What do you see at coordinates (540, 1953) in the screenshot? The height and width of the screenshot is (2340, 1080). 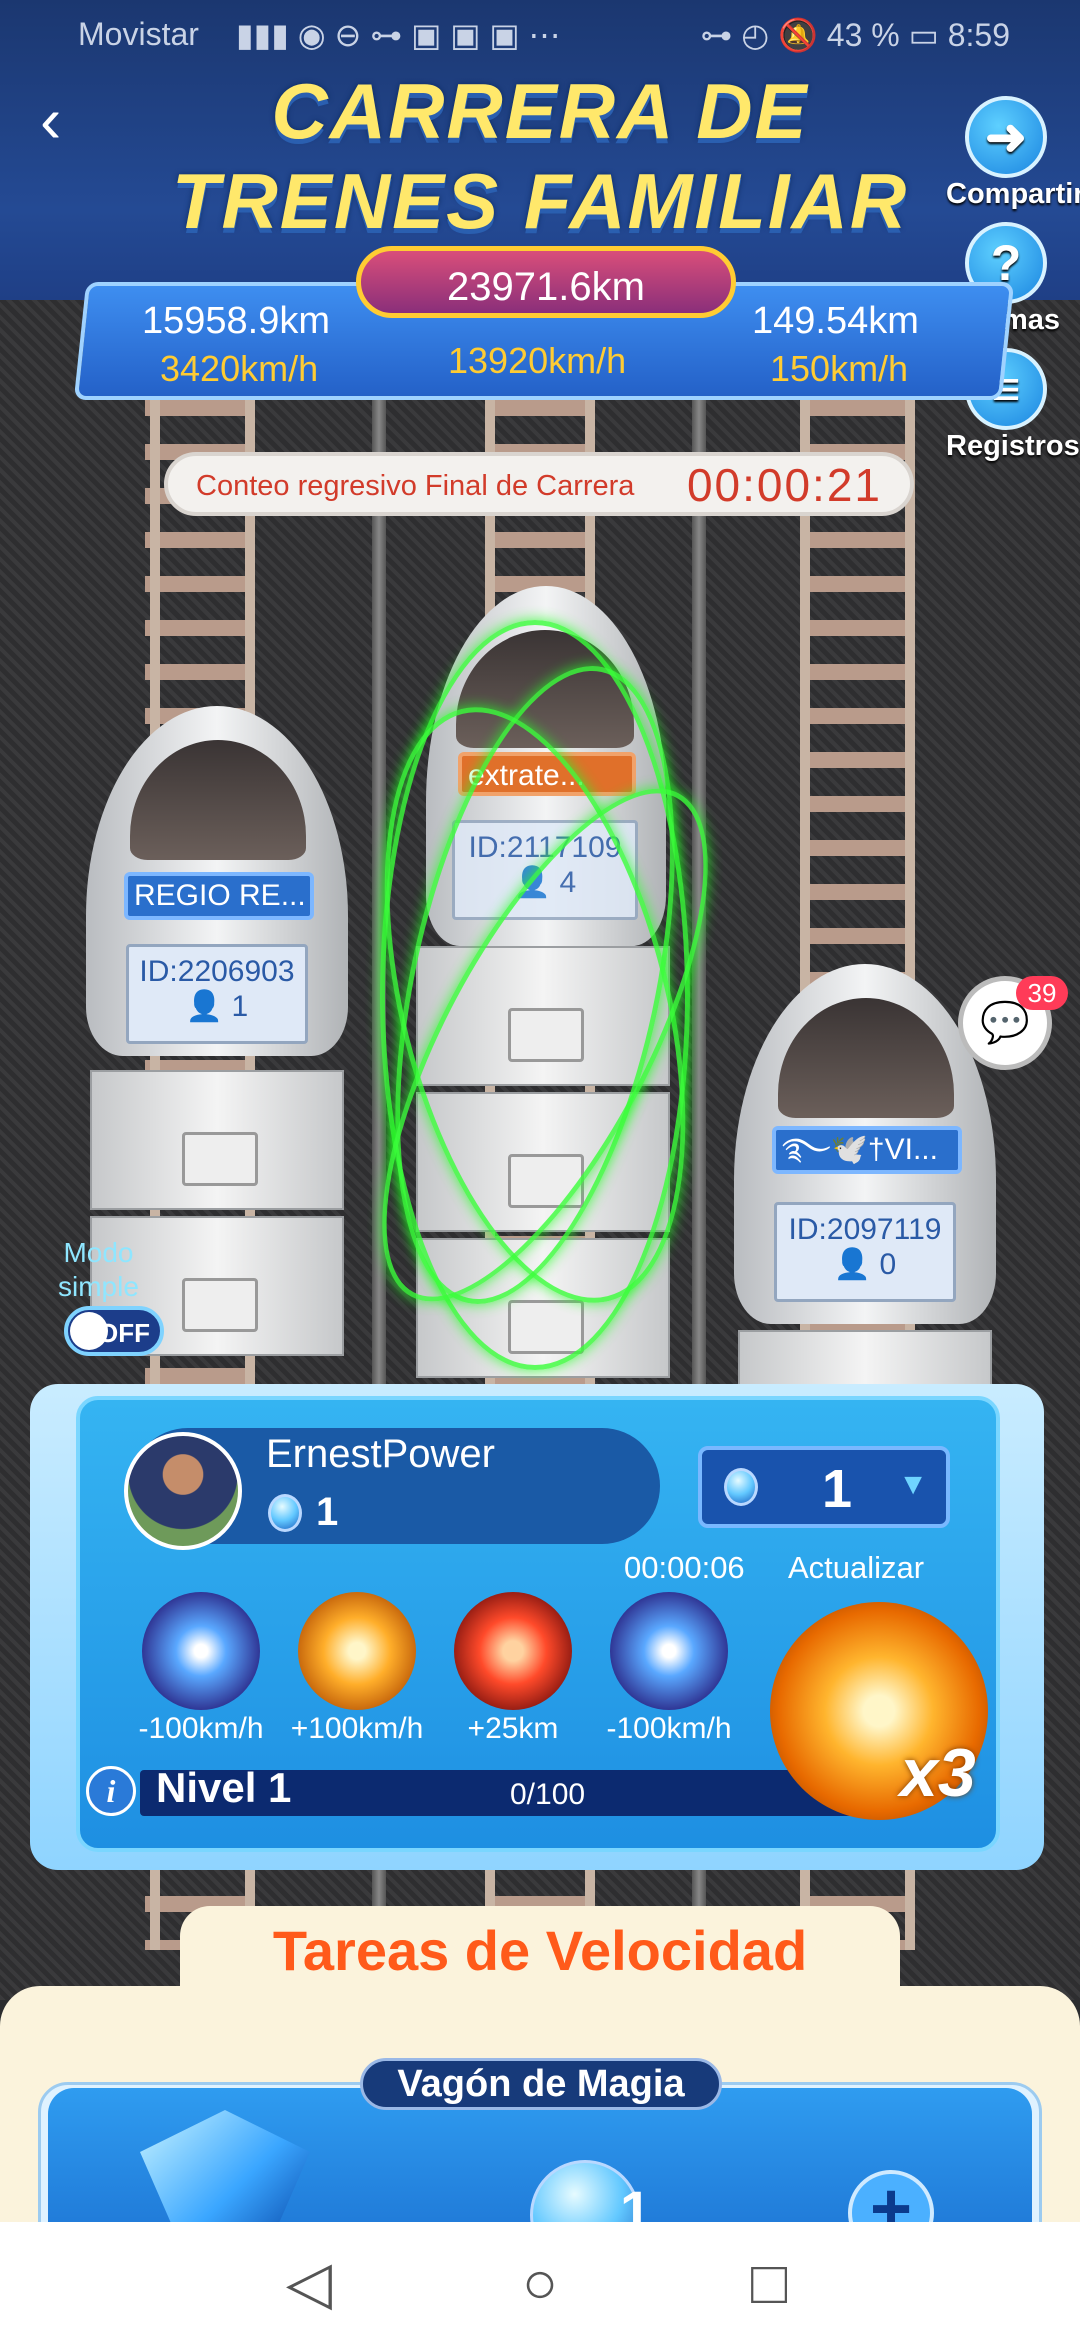 I see `tasks-title: Tareas de Velocidad` at bounding box center [540, 1953].